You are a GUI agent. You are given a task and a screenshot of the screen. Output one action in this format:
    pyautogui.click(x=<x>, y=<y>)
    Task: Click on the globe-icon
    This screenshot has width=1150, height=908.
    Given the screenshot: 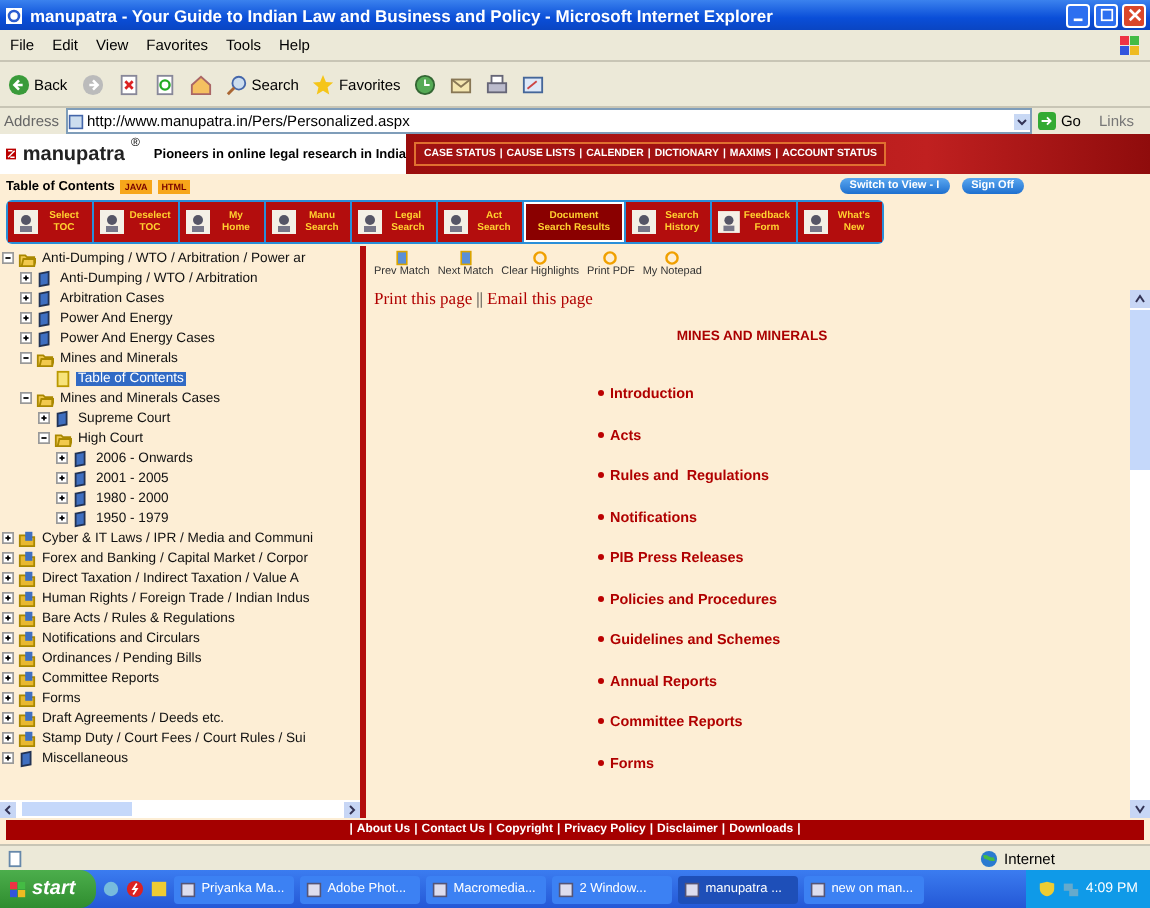 What is the action you would take?
    pyautogui.click(x=989, y=858)
    